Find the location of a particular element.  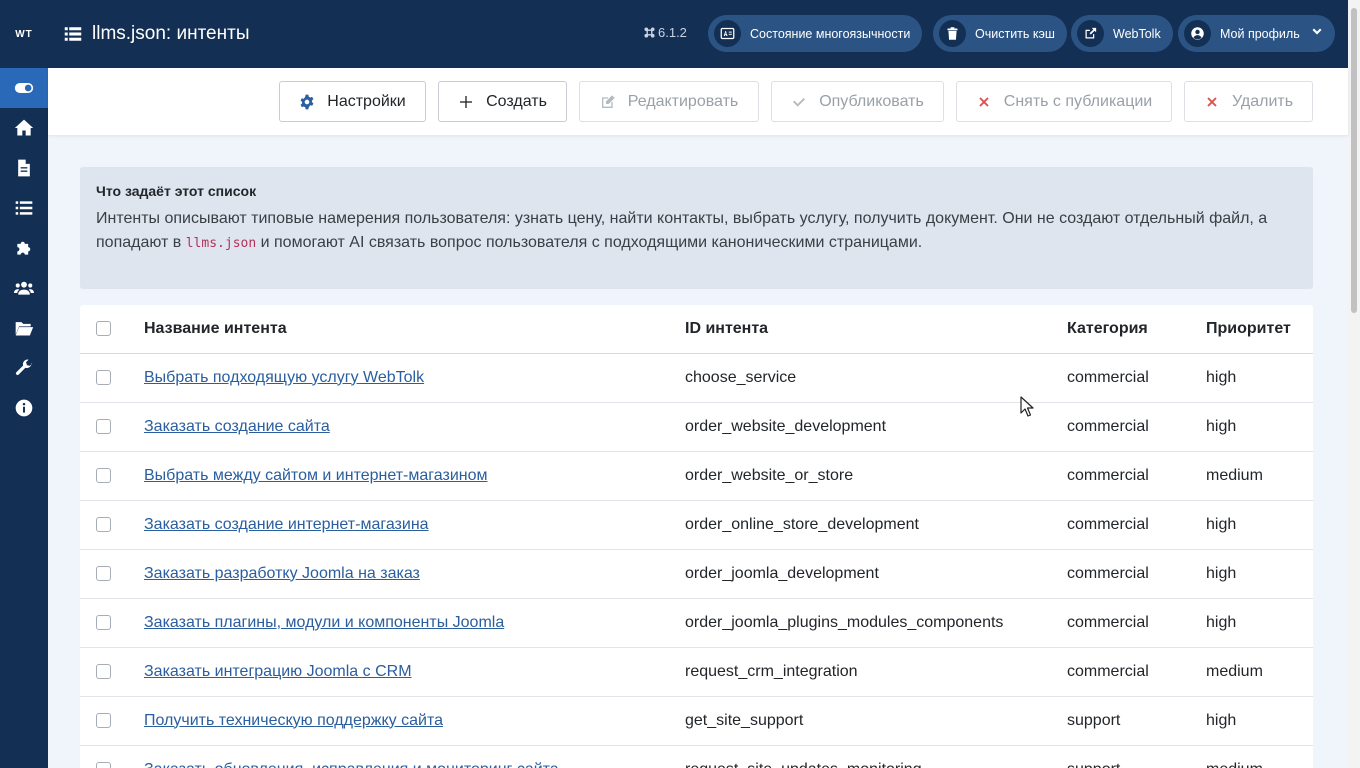

intent-id: order_joomla_development is located at coordinates (876, 574).